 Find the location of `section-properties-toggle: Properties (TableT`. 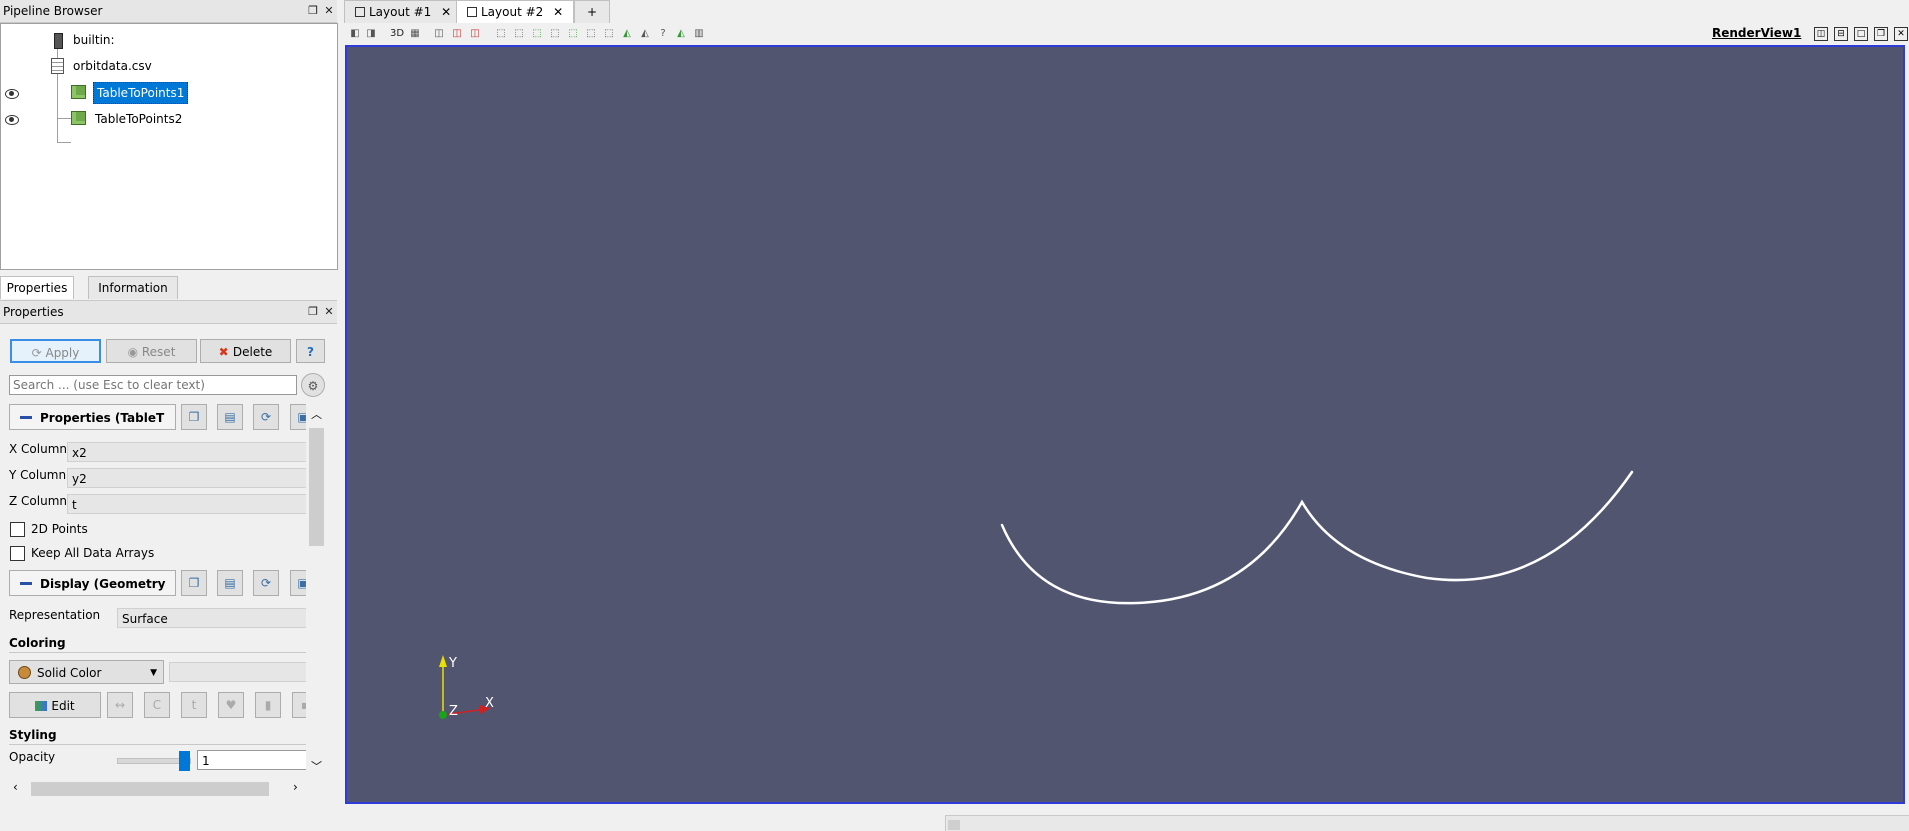

section-properties-toggle: Properties (TableT is located at coordinates (92, 417).